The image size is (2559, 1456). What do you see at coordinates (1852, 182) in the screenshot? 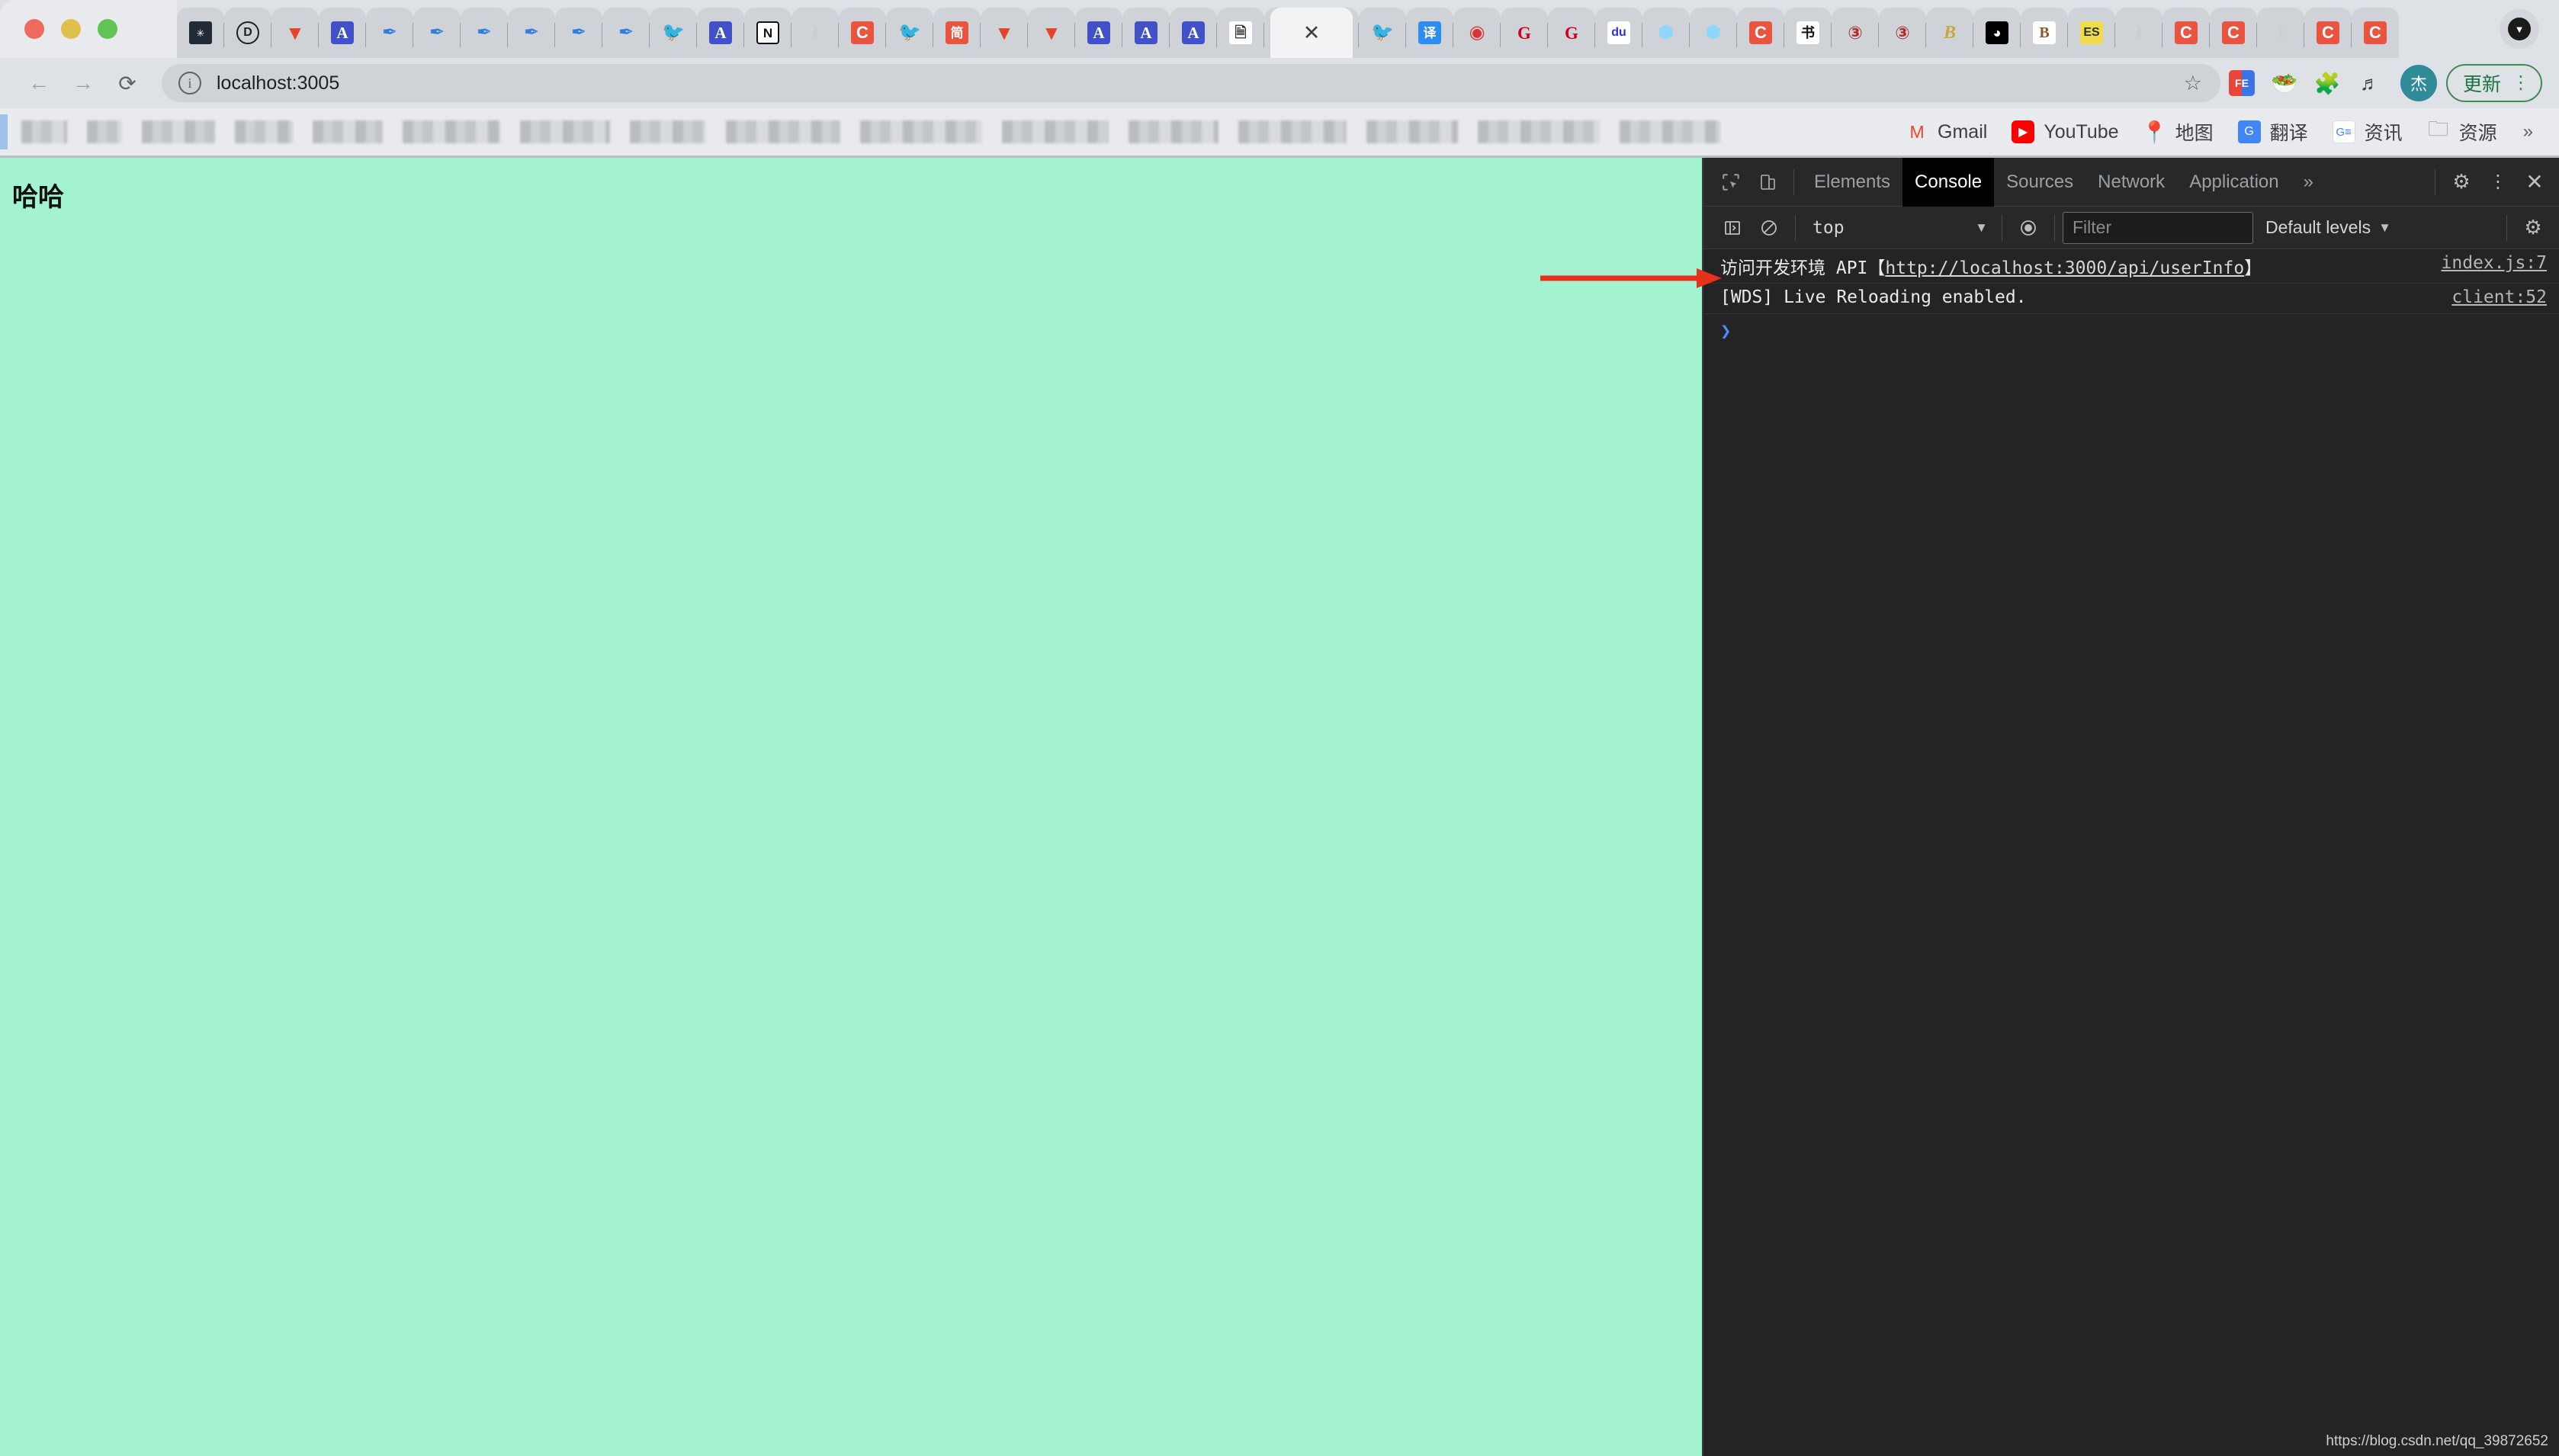
I see `devtools-tab-elements: Elements` at bounding box center [1852, 182].